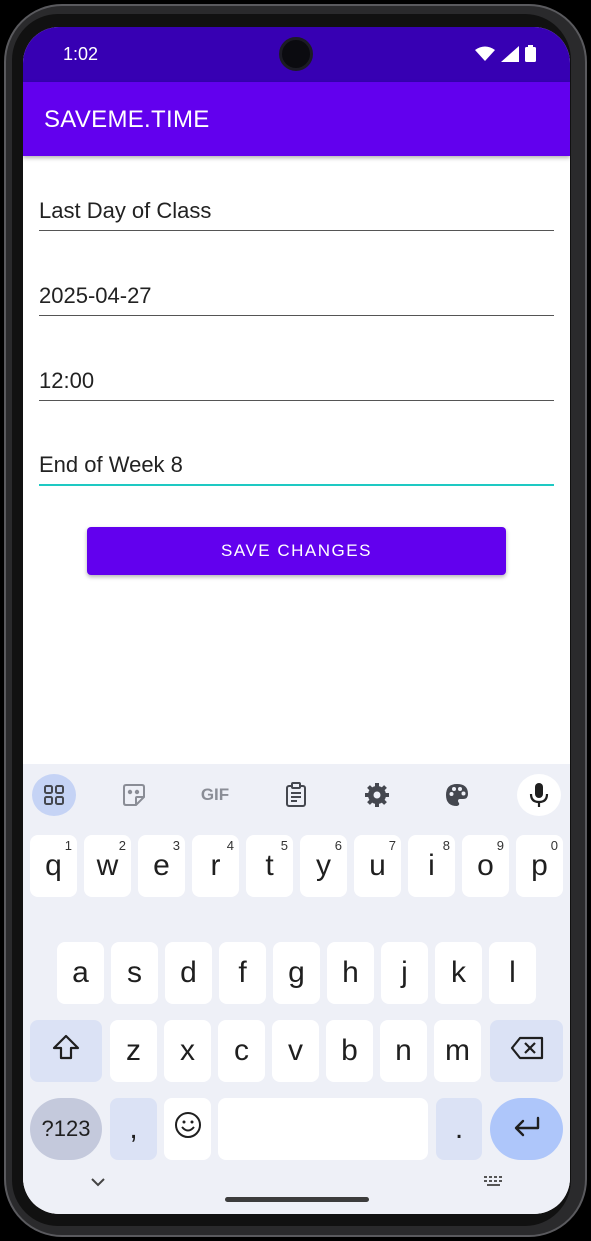 The image size is (591, 1241). Describe the element at coordinates (377, 795) in the screenshot. I see `settings-icon` at that location.